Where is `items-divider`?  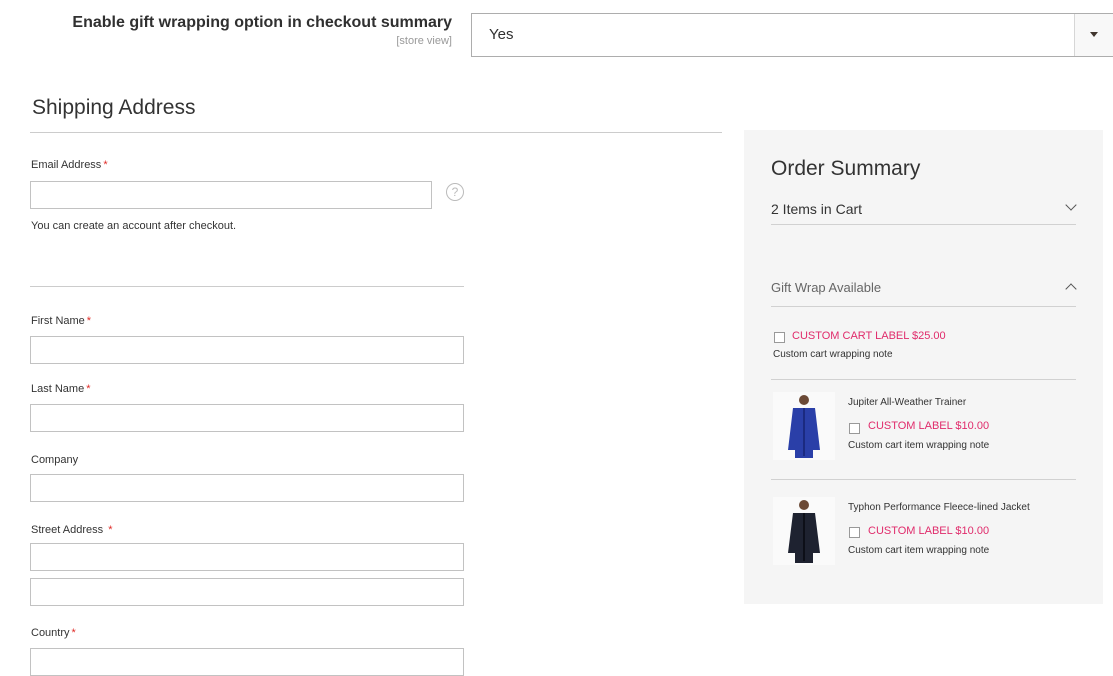
items-divider is located at coordinates (923, 224).